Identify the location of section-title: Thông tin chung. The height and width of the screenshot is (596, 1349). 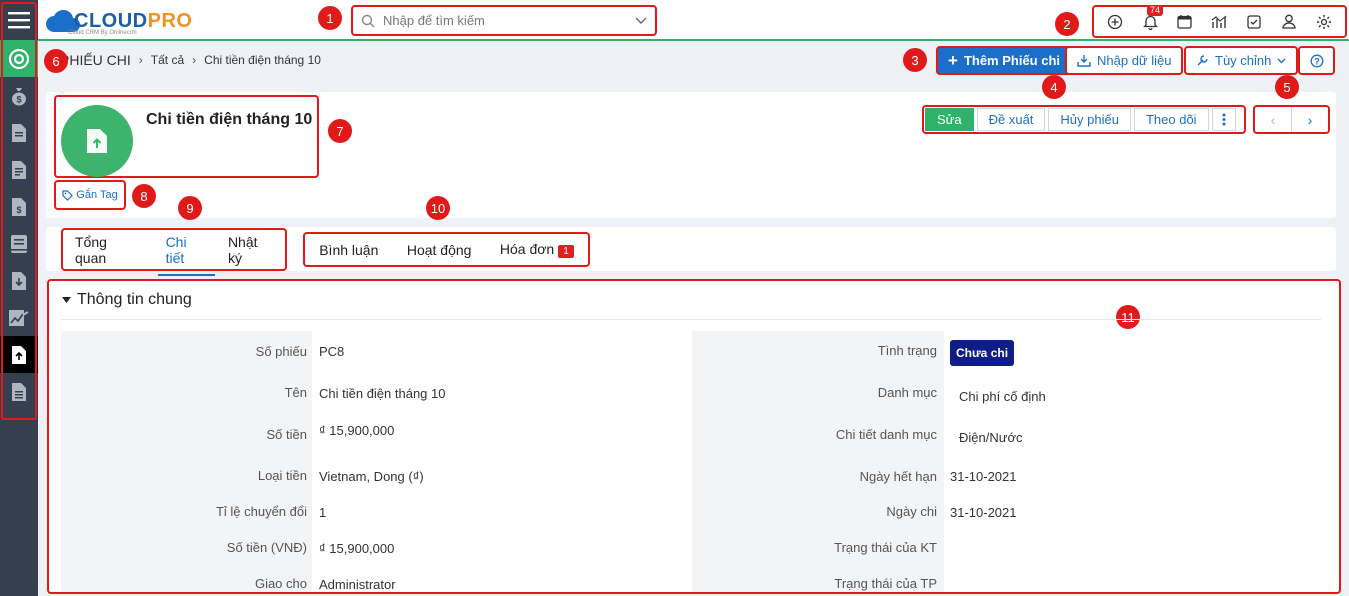
(134, 299).